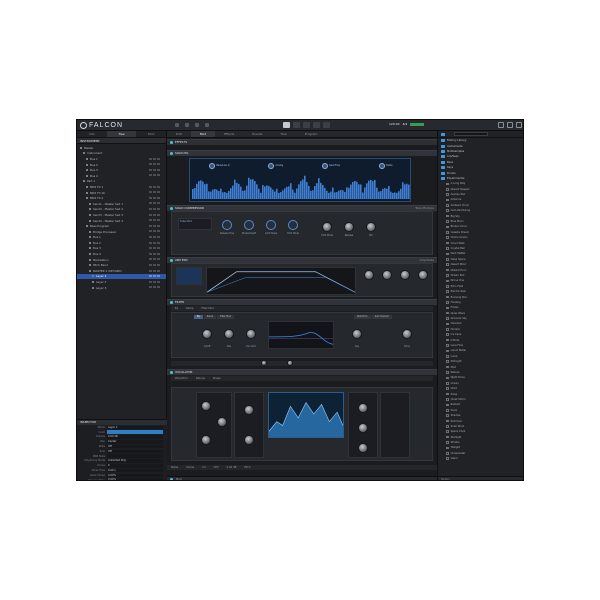  What do you see at coordinates (92, 134) in the screenshot?
I see `tab-info: Info` at bounding box center [92, 134].